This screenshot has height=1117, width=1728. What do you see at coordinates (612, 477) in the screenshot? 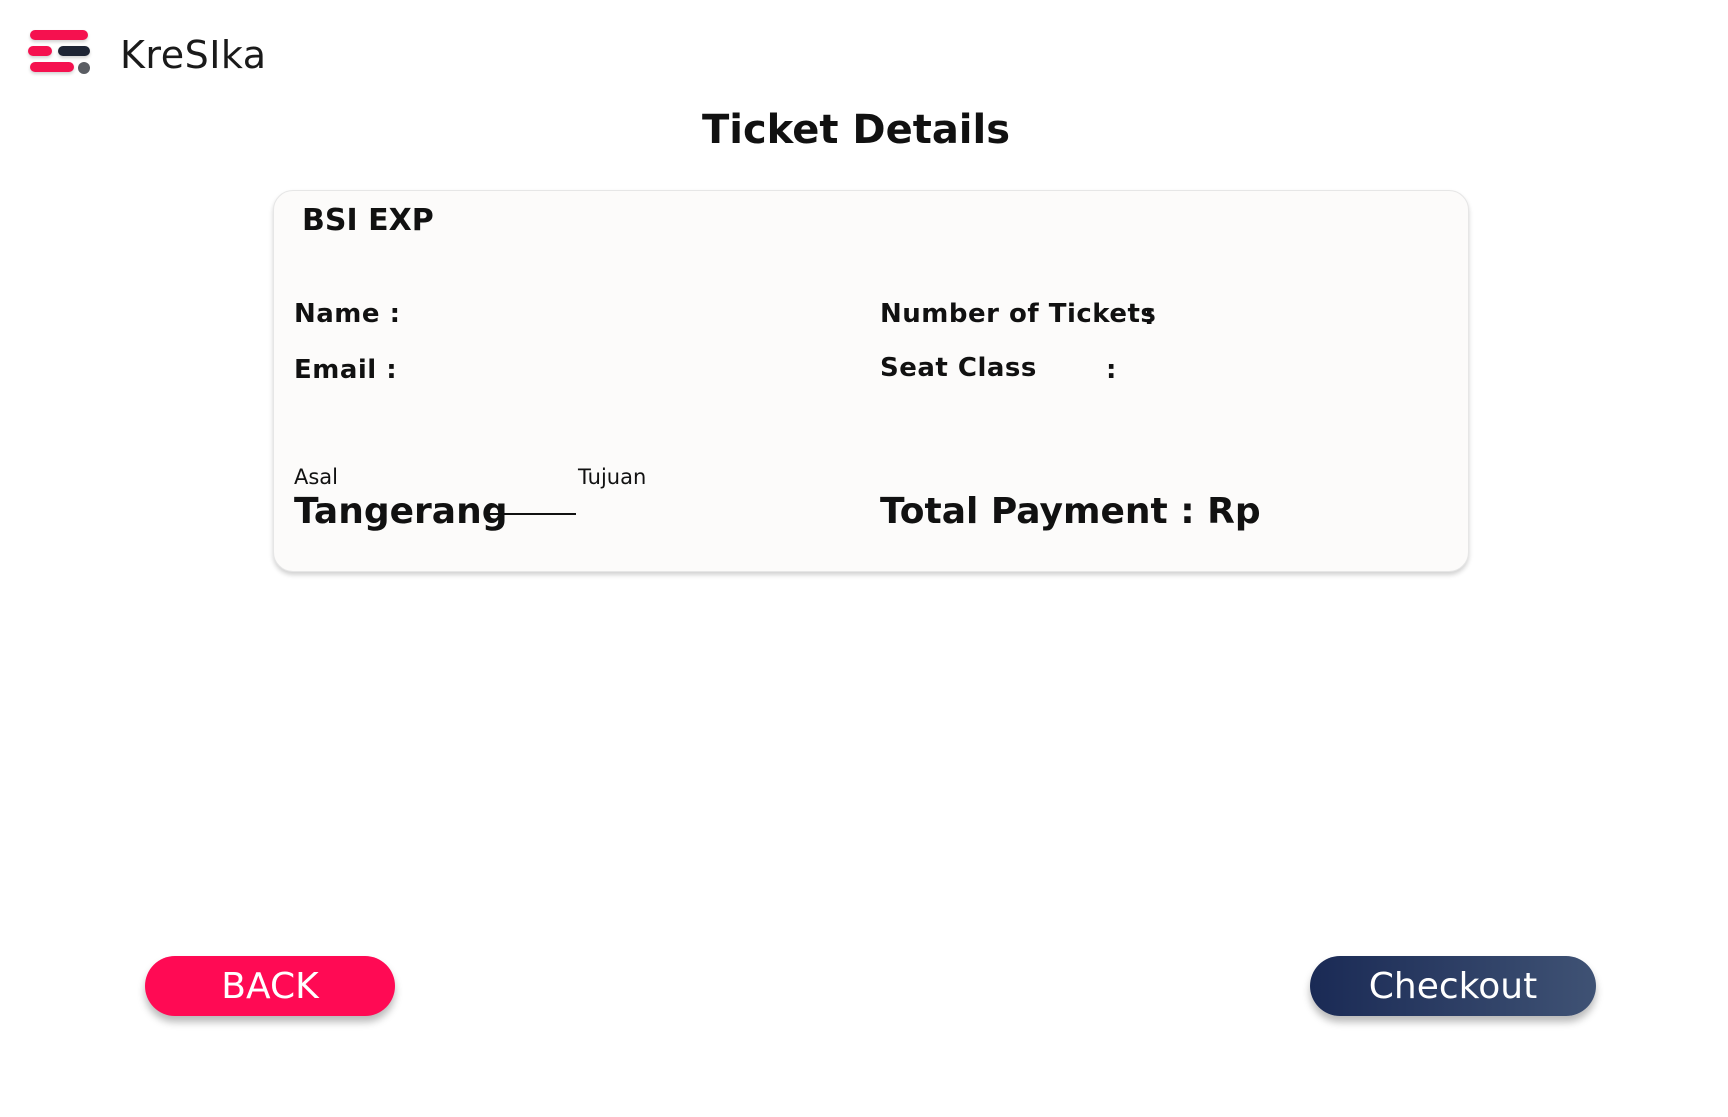
I see `destination-label: Tujuan` at bounding box center [612, 477].